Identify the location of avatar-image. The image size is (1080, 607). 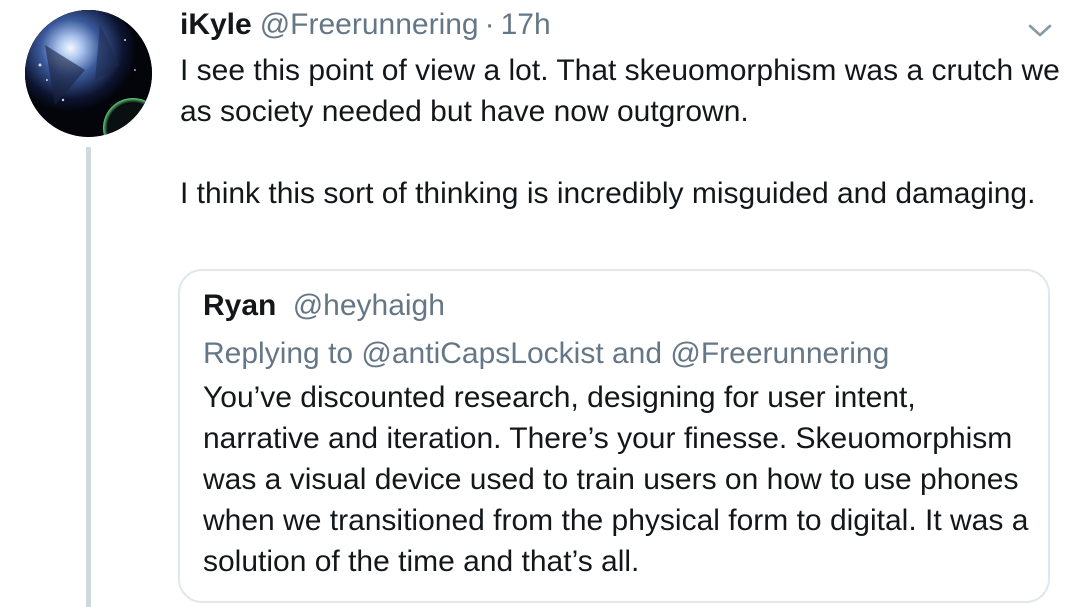
(88, 73).